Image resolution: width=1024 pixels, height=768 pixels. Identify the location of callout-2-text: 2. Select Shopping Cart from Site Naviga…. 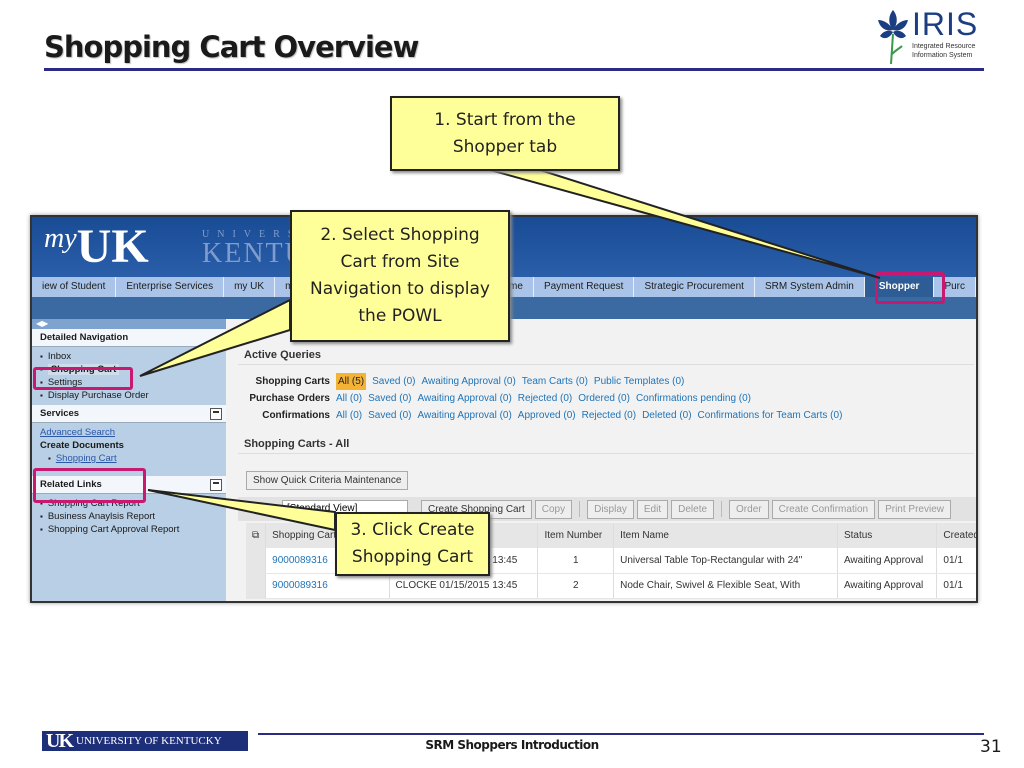
(400, 275).